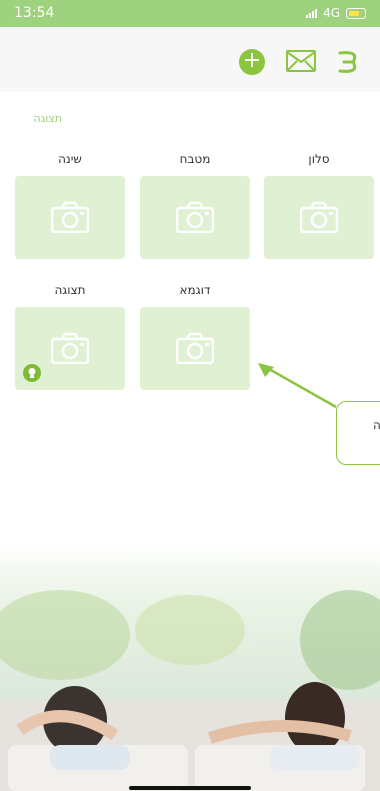  Describe the element at coordinates (297, 386) in the screenshot. I see `callout-arrow` at that location.